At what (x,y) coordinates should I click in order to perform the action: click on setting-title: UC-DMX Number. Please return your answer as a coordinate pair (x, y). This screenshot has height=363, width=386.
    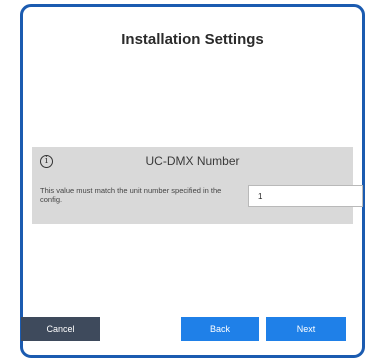
    Looking at the image, I should click on (192, 161).